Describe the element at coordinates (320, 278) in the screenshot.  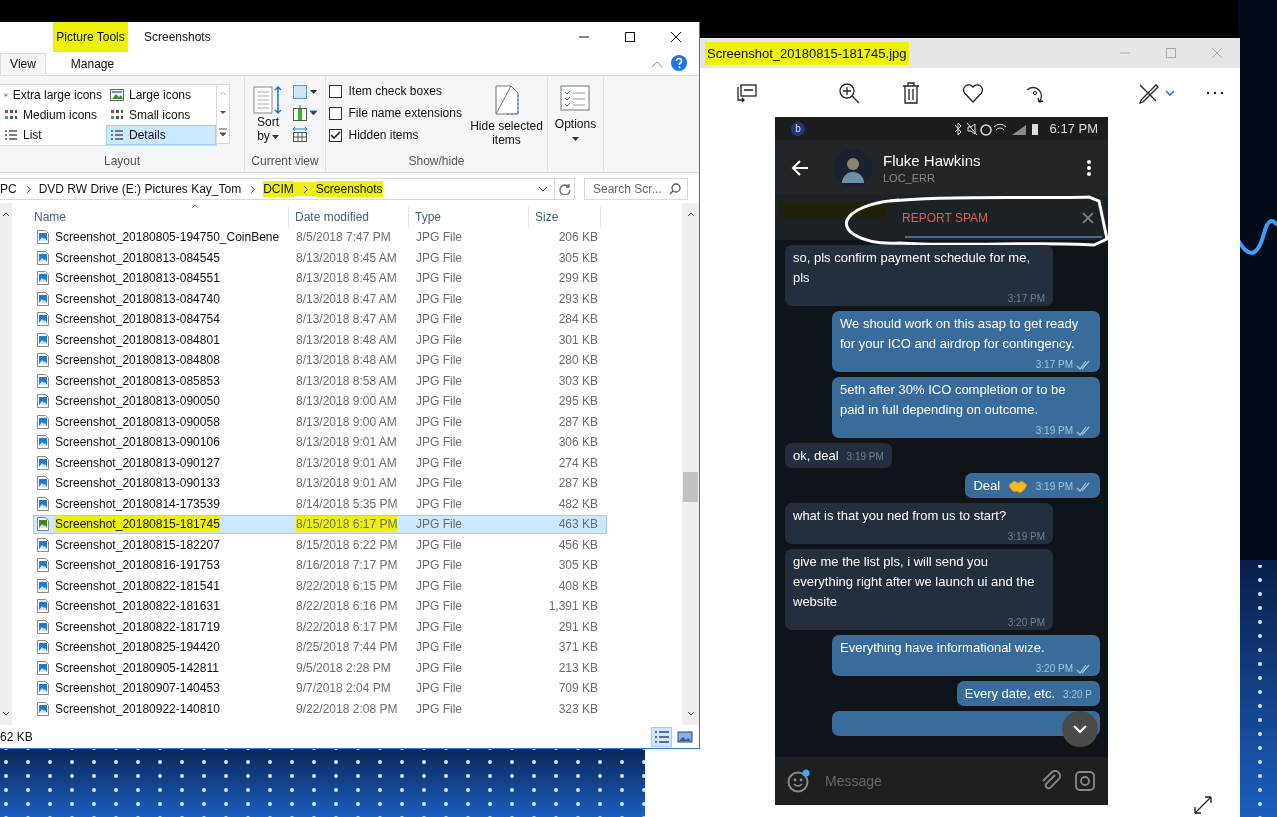
I see `file-row: Screenshot_20180813-084551 8/13/2018 8:45 AM JPG File 299 KB` at that location.